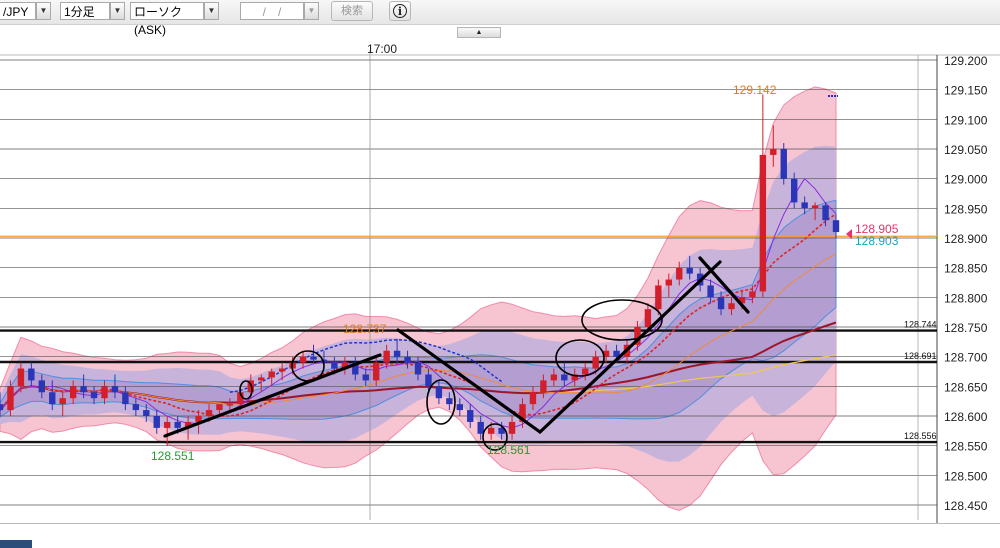 This screenshot has height=548, width=1000. Describe the element at coordinates (365, 329) in the screenshot. I see `mid-high-price-label: 128.737` at that location.